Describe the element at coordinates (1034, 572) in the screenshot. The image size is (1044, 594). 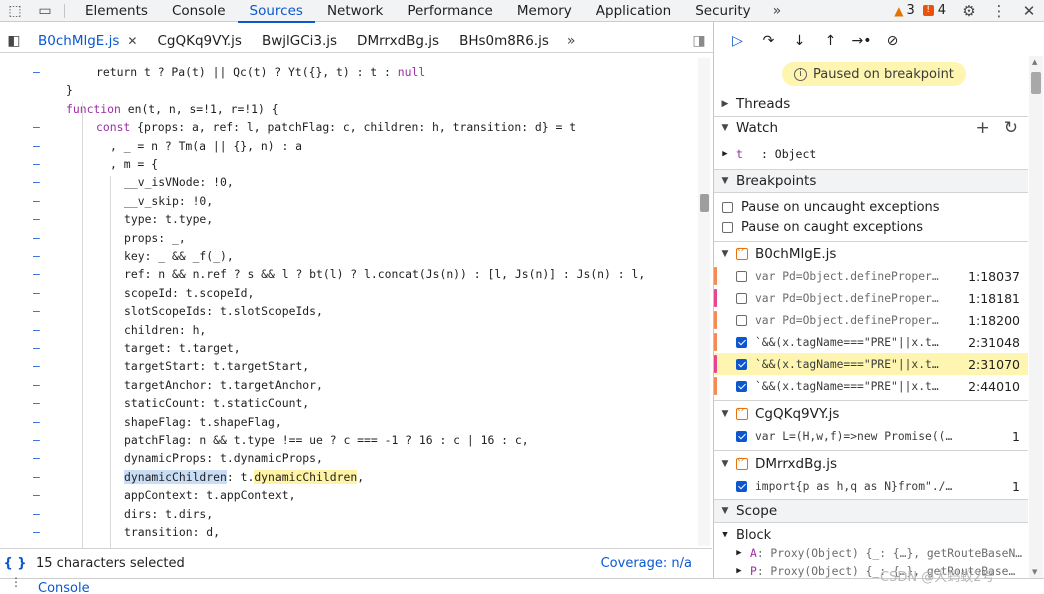
I see `scroll-down-icon: ▼` at that location.